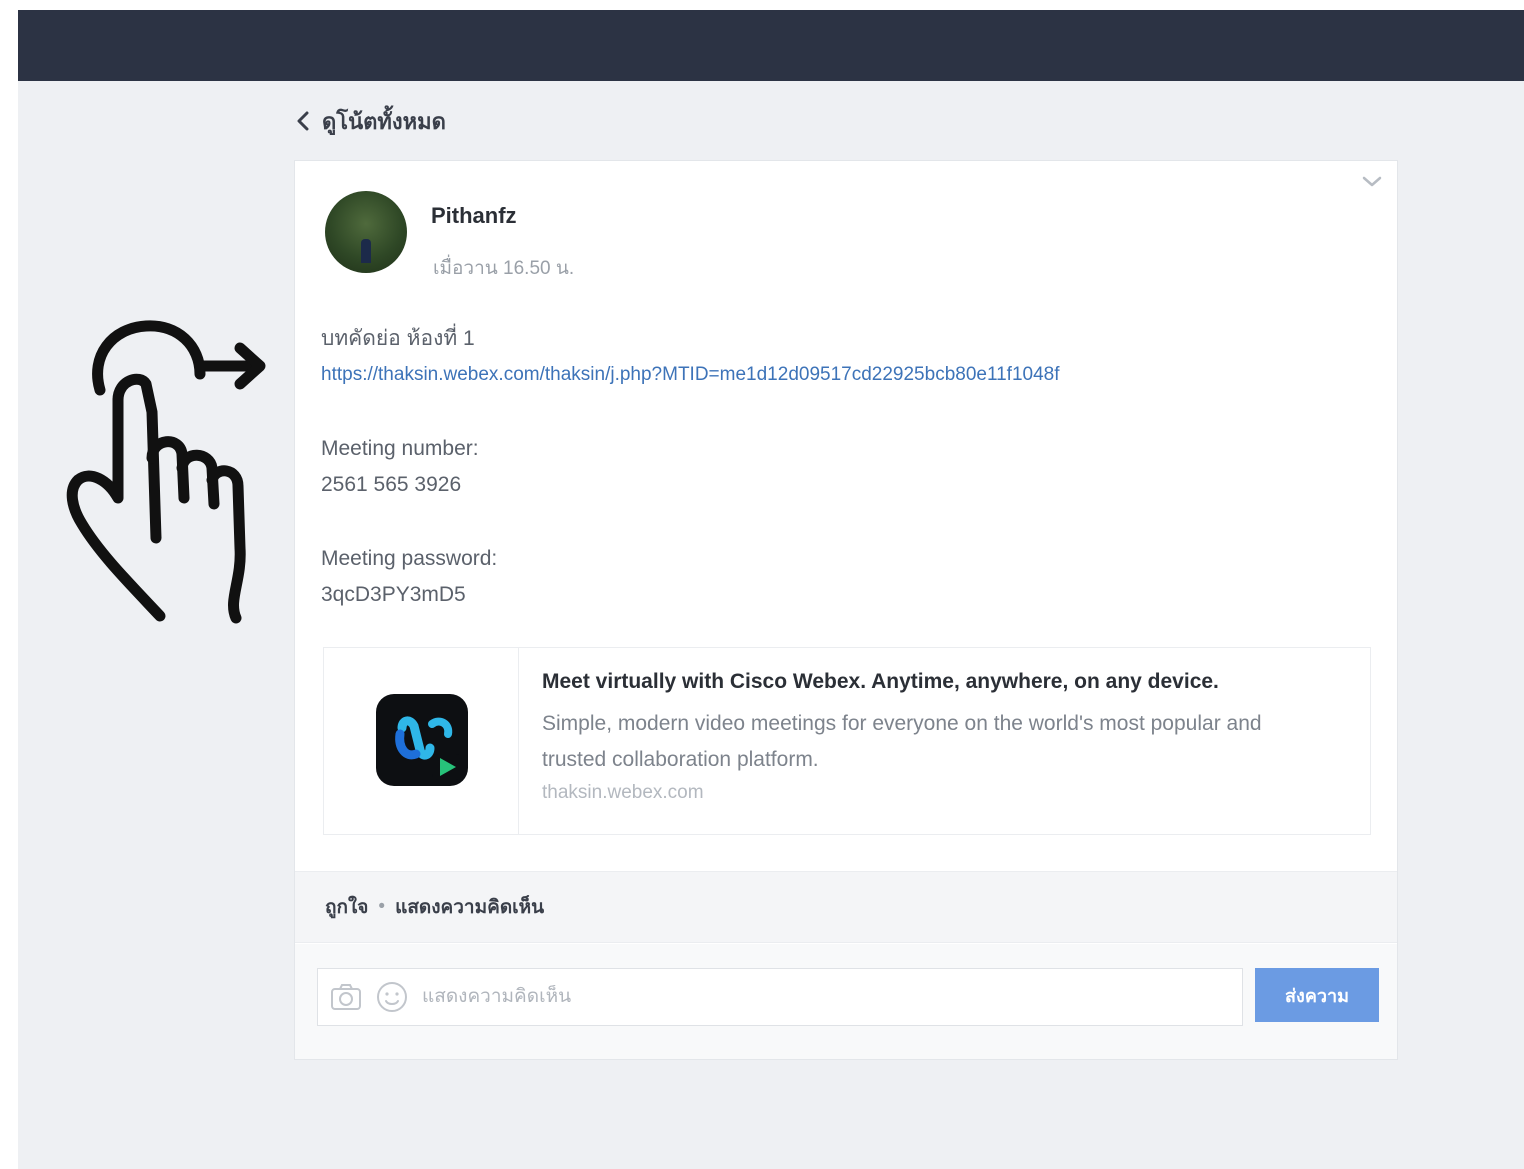 This screenshot has height=1169, width=1524. I want to click on meeting-password: 3qcD3PY3mD5, so click(393, 594).